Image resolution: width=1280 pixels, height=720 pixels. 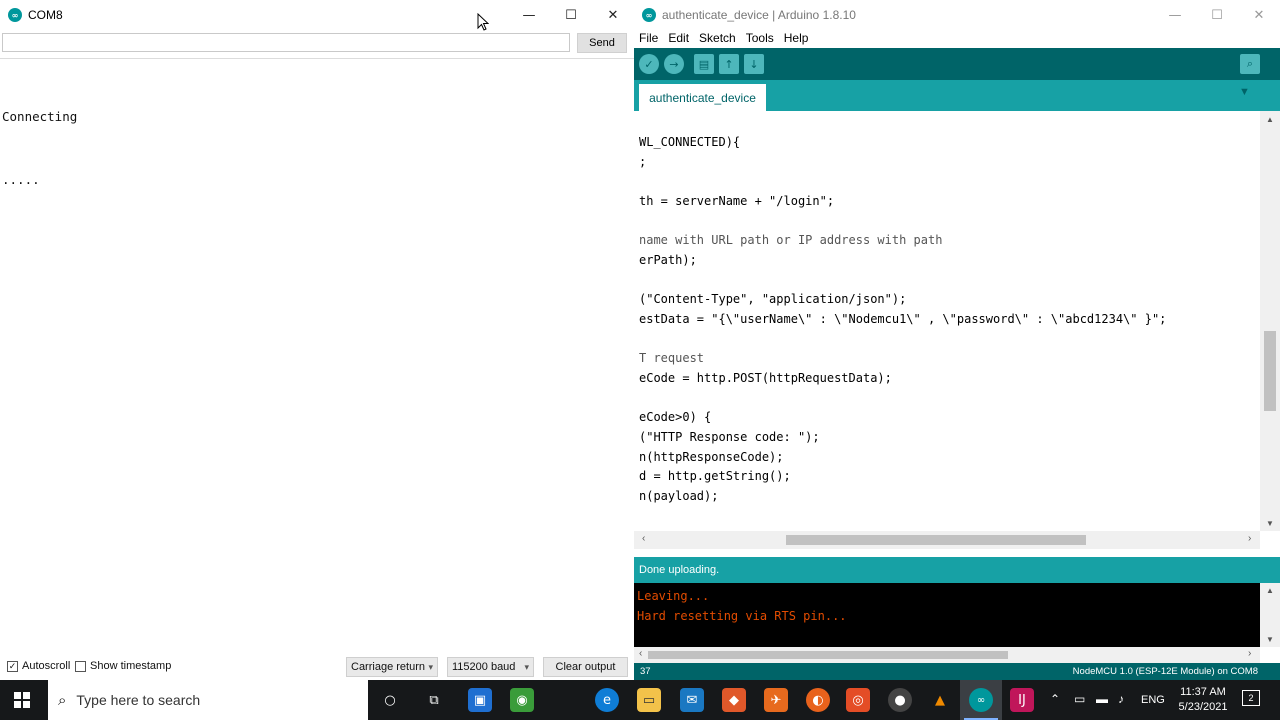 I want to click on line-ending-select: Carriage return ▾, so click(x=392, y=667).